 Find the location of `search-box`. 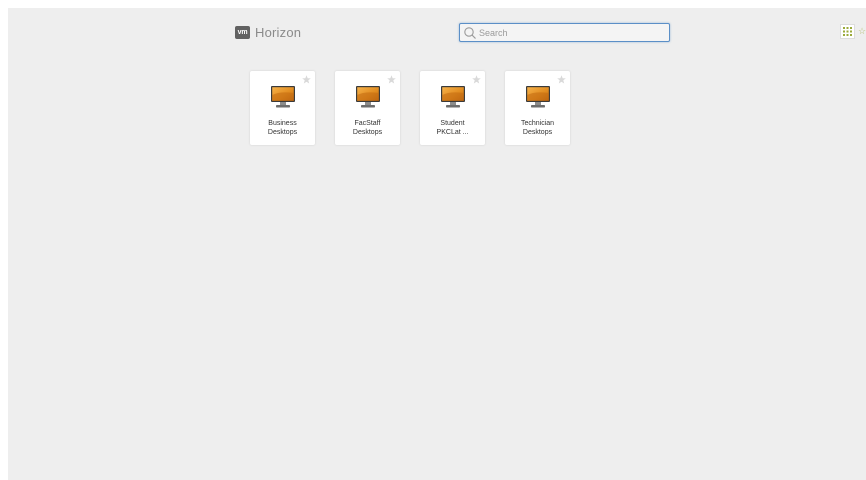

search-box is located at coordinates (564, 32).